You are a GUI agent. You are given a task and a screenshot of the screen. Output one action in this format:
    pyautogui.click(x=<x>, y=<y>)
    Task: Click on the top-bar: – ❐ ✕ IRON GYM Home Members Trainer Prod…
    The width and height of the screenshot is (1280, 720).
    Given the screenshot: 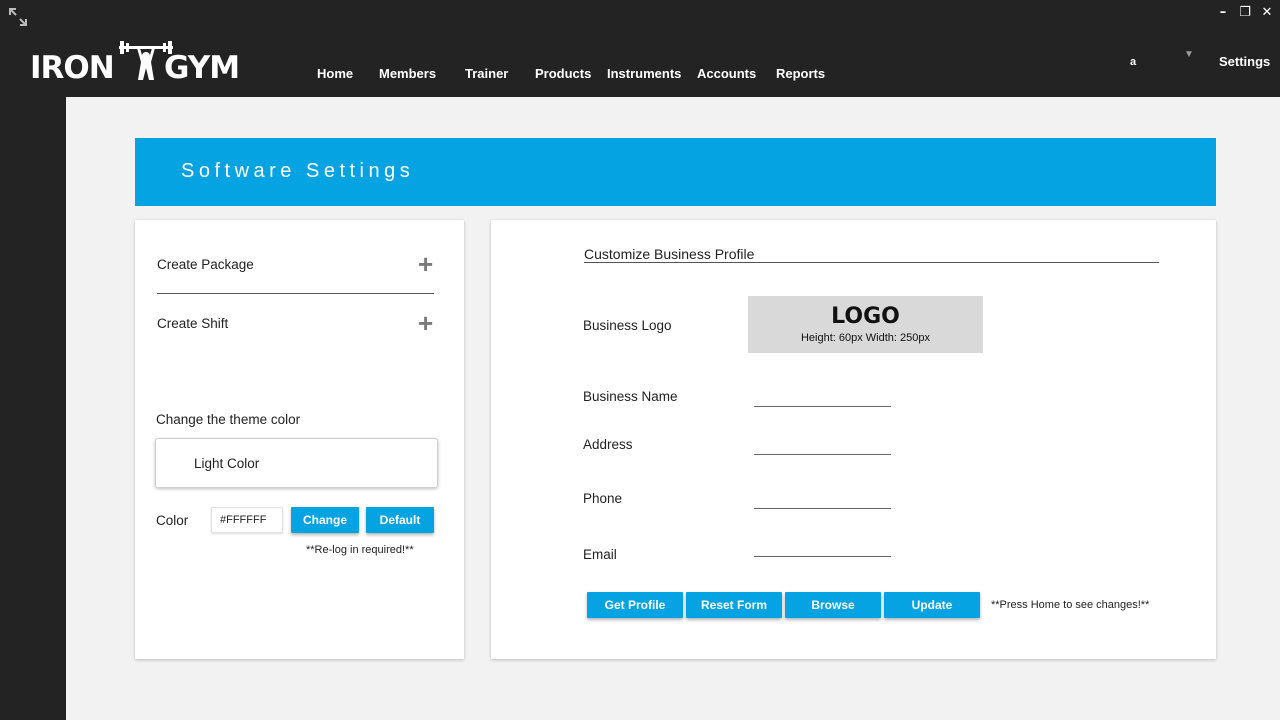 What is the action you would take?
    pyautogui.click(x=640, y=48)
    